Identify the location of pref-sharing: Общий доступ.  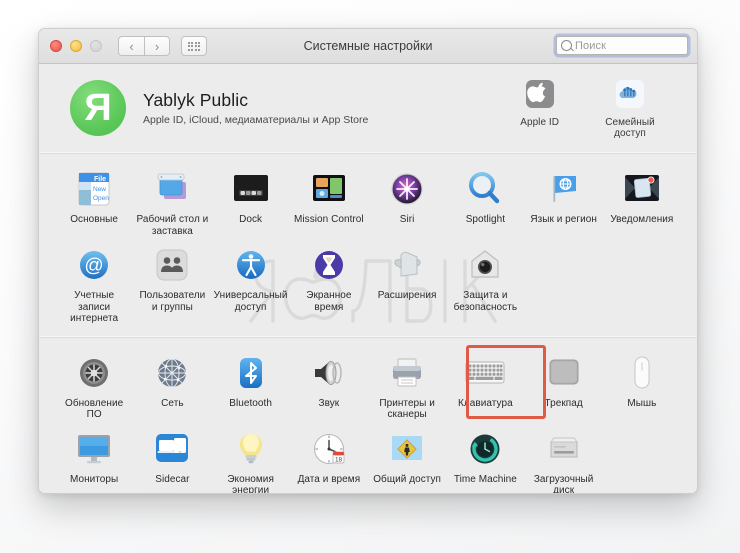
(407, 459).